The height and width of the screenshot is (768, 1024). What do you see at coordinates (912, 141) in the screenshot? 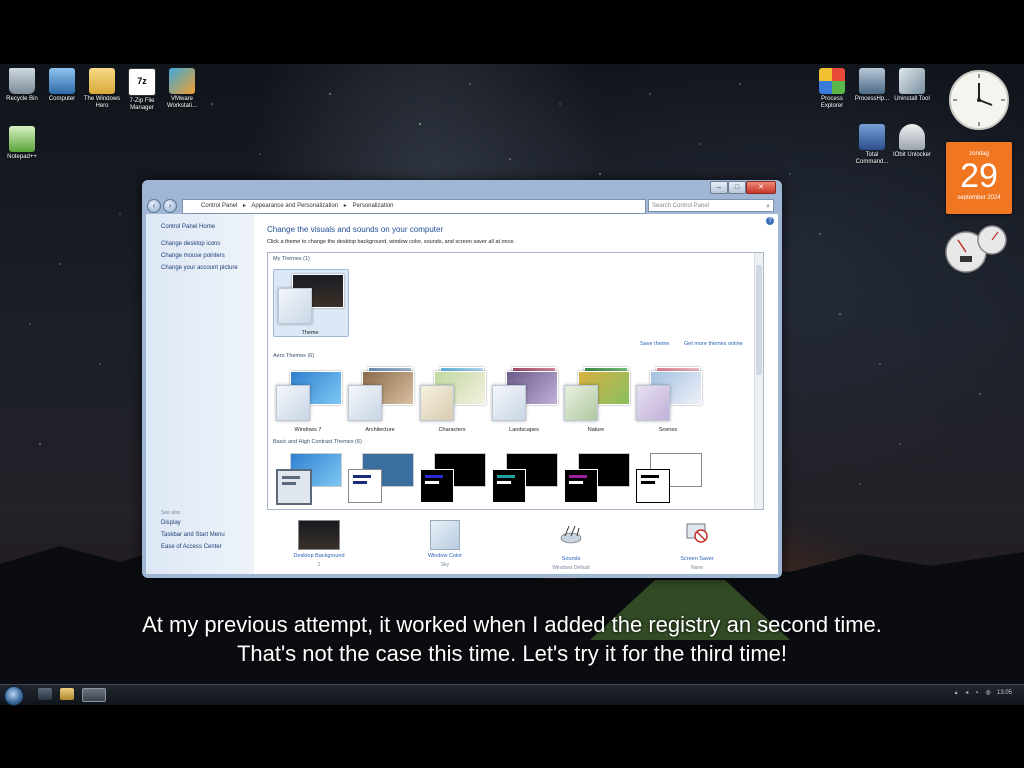
I see `iobit-unlocker-icon: IObit Unlocker` at bounding box center [912, 141].